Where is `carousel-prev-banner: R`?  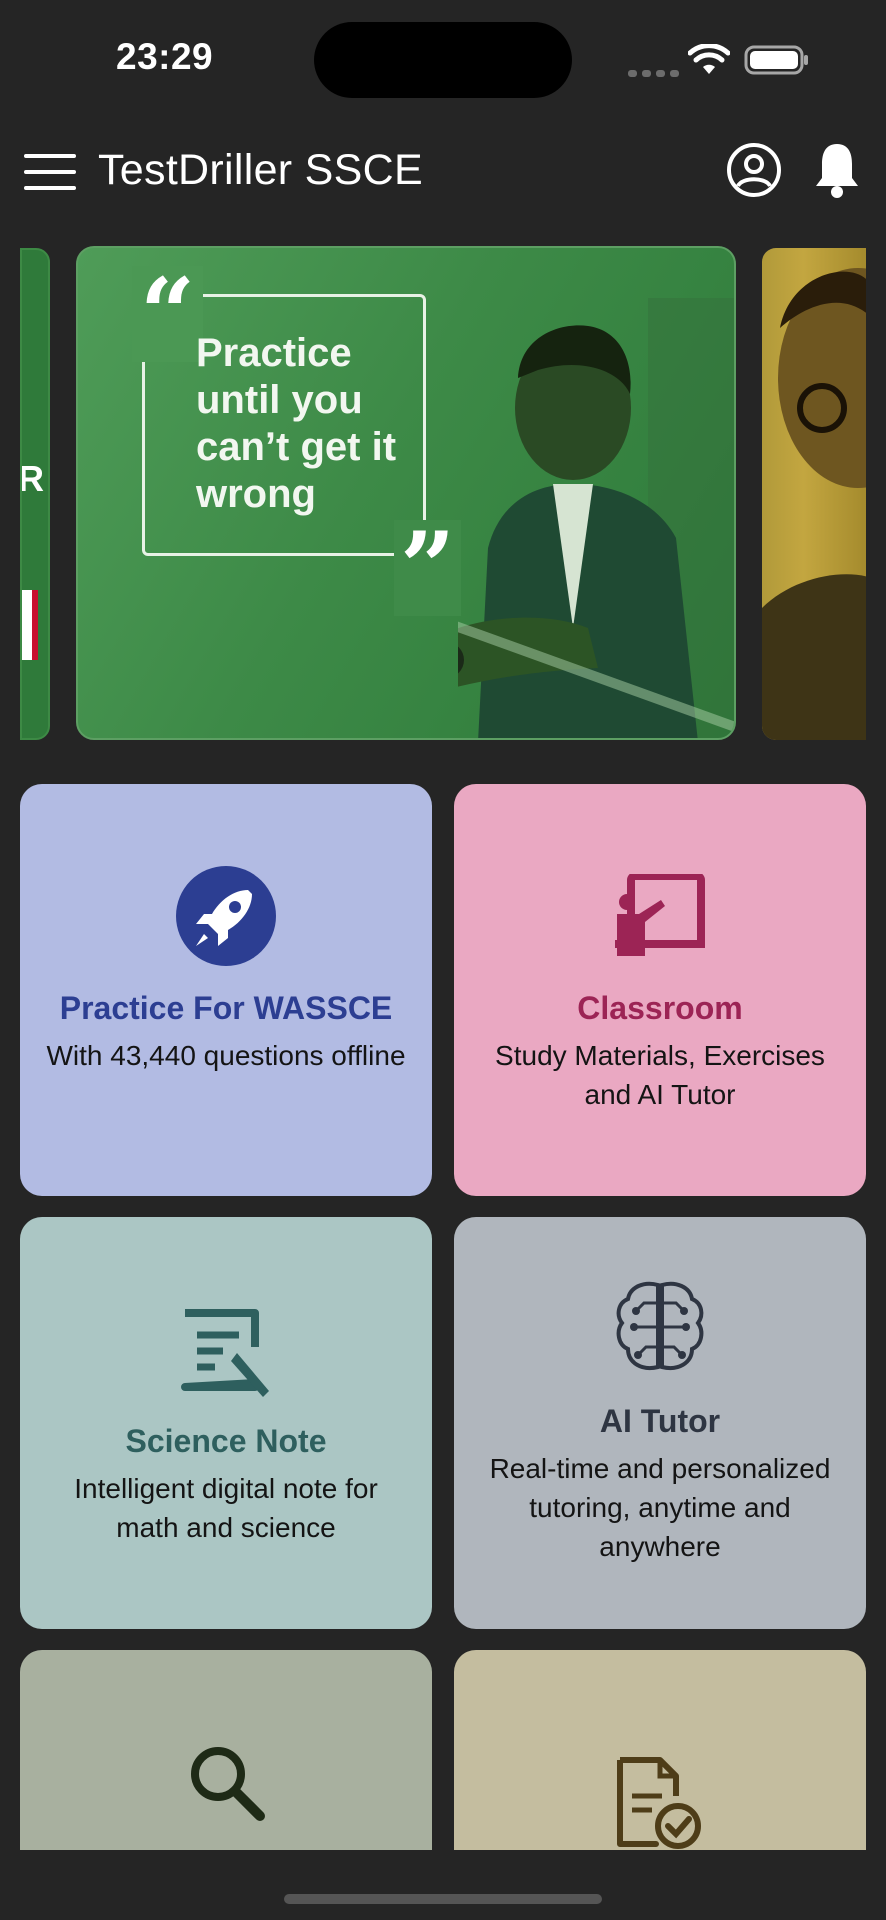
carousel-prev-banner: R is located at coordinates (35, 494).